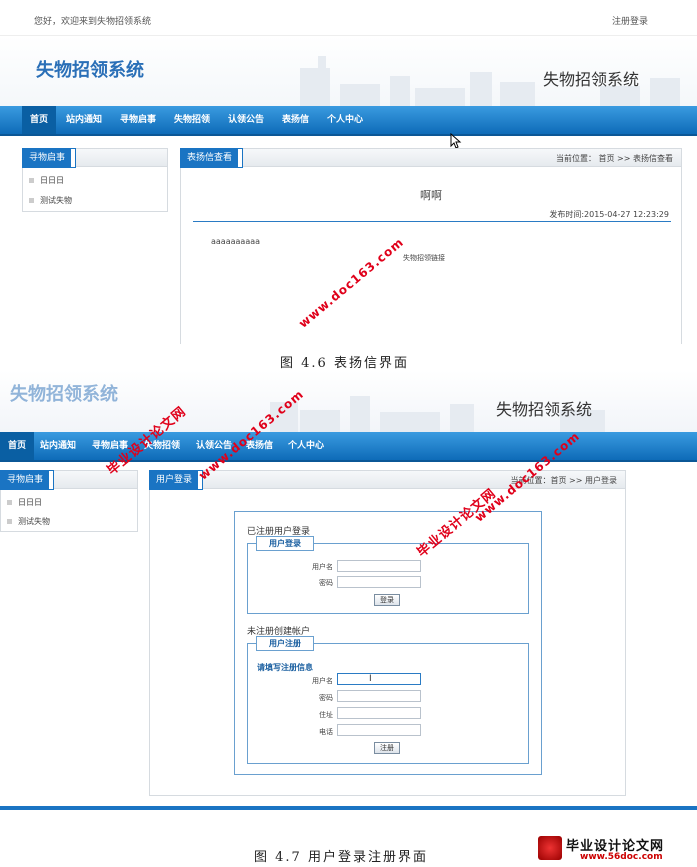 The height and width of the screenshot is (867, 697). I want to click on register-button: 注册, so click(387, 748).